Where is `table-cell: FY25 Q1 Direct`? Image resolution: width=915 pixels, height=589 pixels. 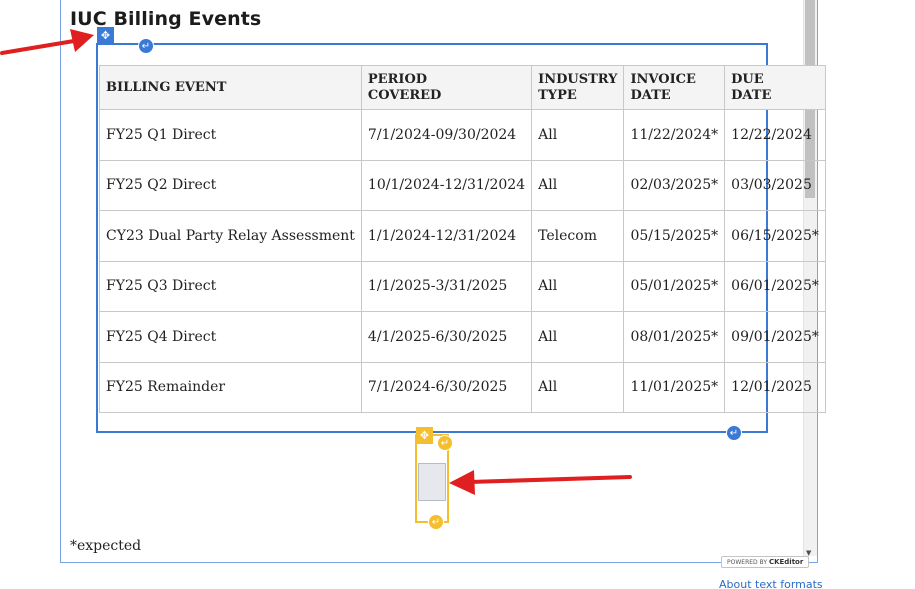 table-cell: FY25 Q1 Direct is located at coordinates (230, 135).